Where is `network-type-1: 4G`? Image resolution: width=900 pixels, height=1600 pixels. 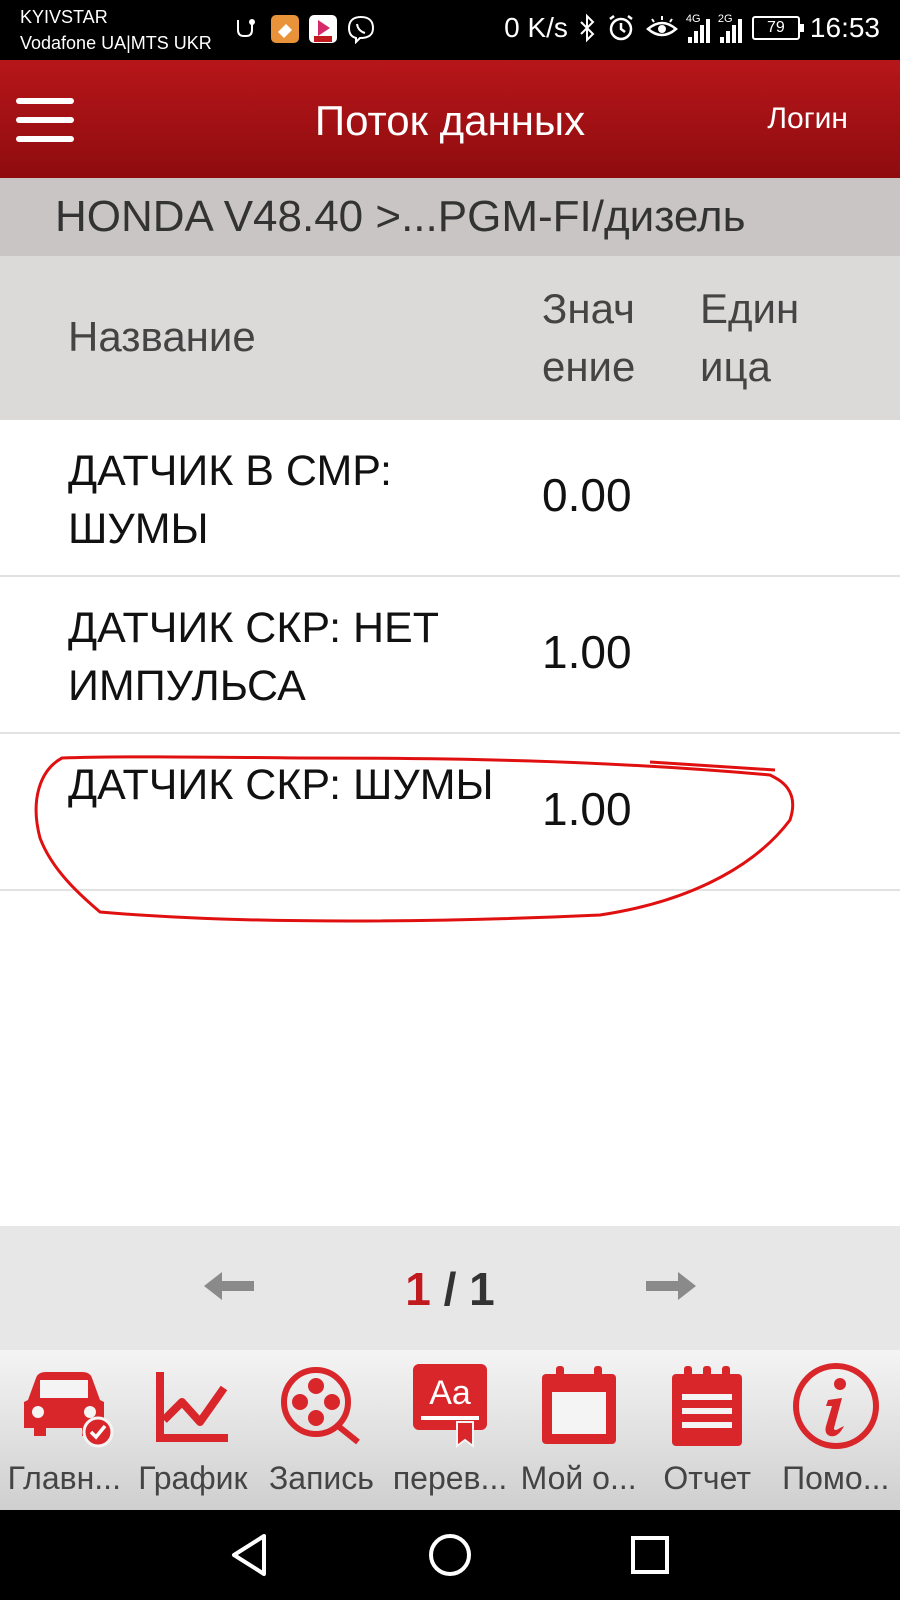 network-type-1: 4G is located at coordinates (693, 19).